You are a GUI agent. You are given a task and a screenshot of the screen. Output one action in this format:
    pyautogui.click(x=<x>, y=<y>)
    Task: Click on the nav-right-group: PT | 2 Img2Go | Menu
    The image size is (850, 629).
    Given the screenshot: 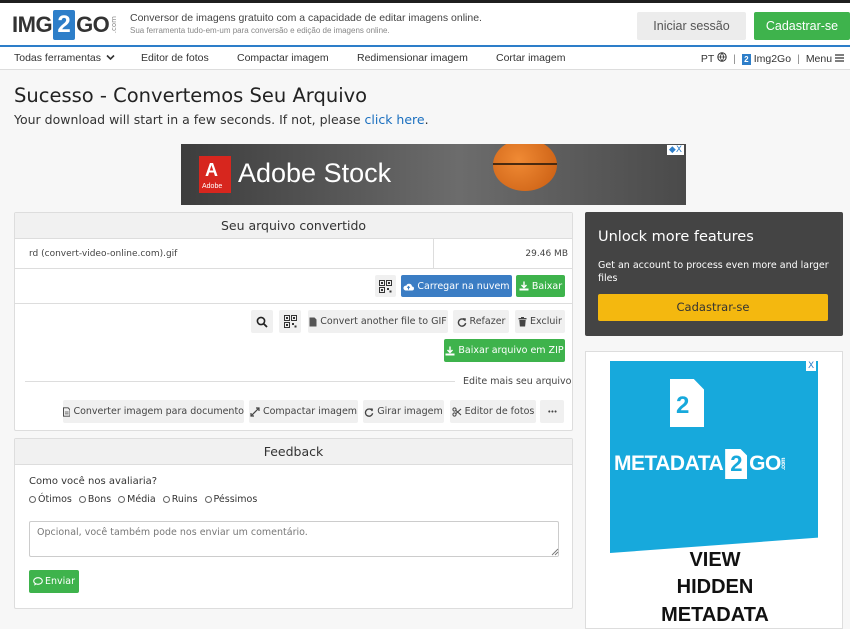 What is the action you would take?
    pyautogui.click(x=772, y=58)
    